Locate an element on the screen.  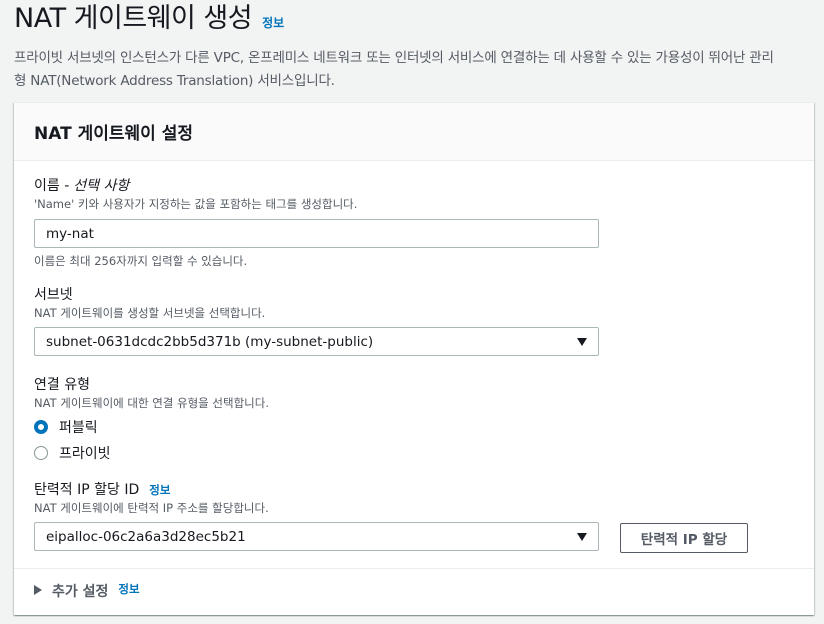
title-row: NAT 게이트웨이 생성 정보 is located at coordinates (414, 19).